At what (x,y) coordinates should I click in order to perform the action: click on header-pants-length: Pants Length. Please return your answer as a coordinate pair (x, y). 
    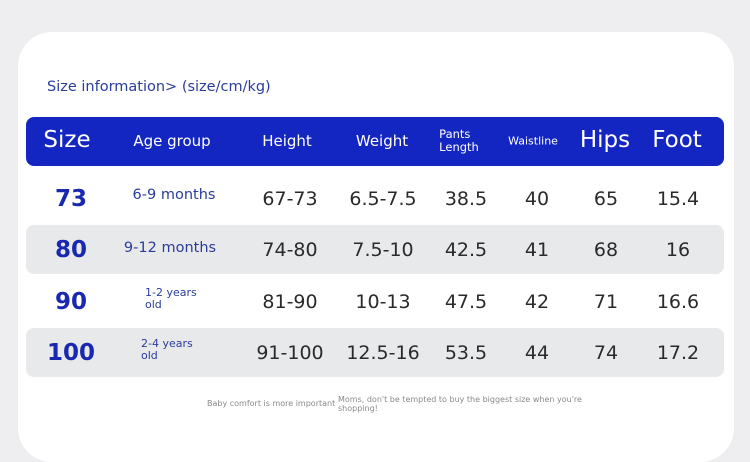
    Looking at the image, I should click on (459, 141).